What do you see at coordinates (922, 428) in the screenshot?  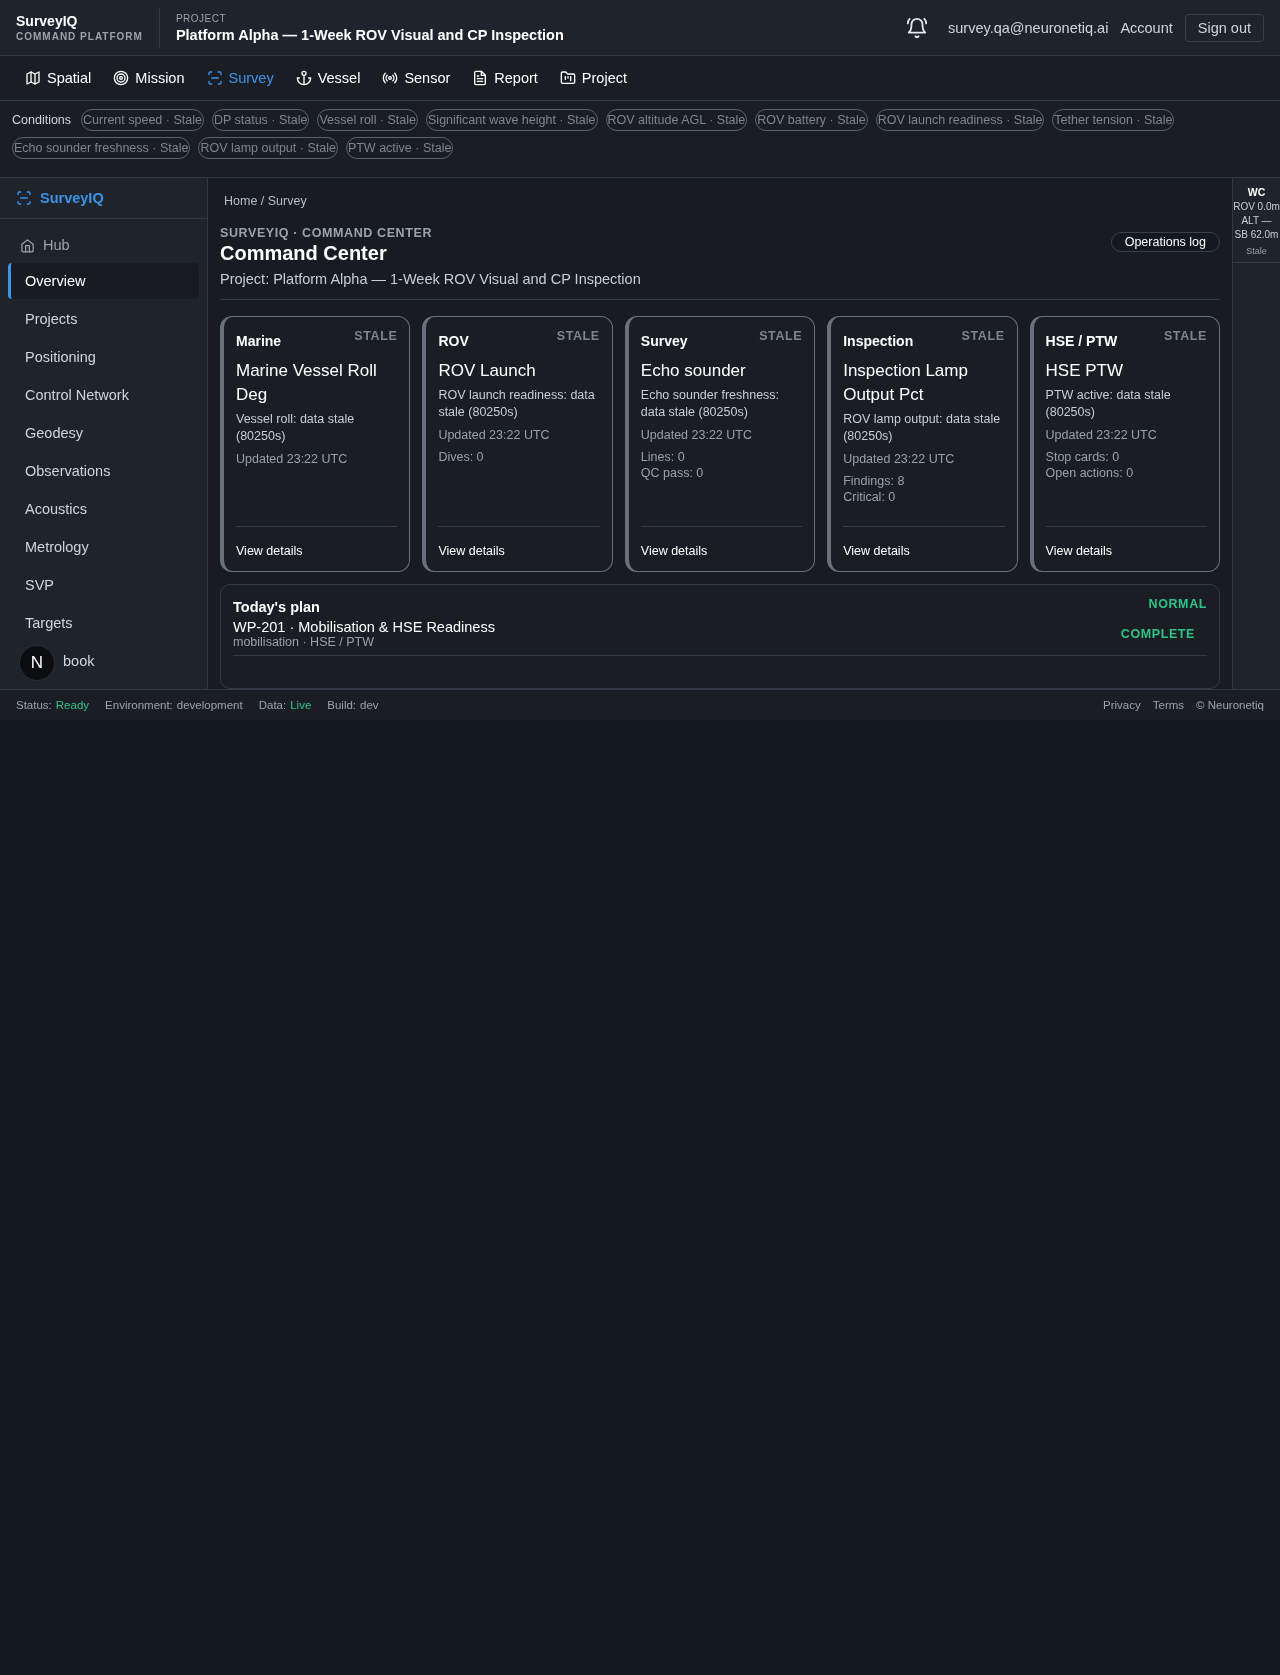 I see `card-detail: ROV lamp output: data stale (80250s)` at bounding box center [922, 428].